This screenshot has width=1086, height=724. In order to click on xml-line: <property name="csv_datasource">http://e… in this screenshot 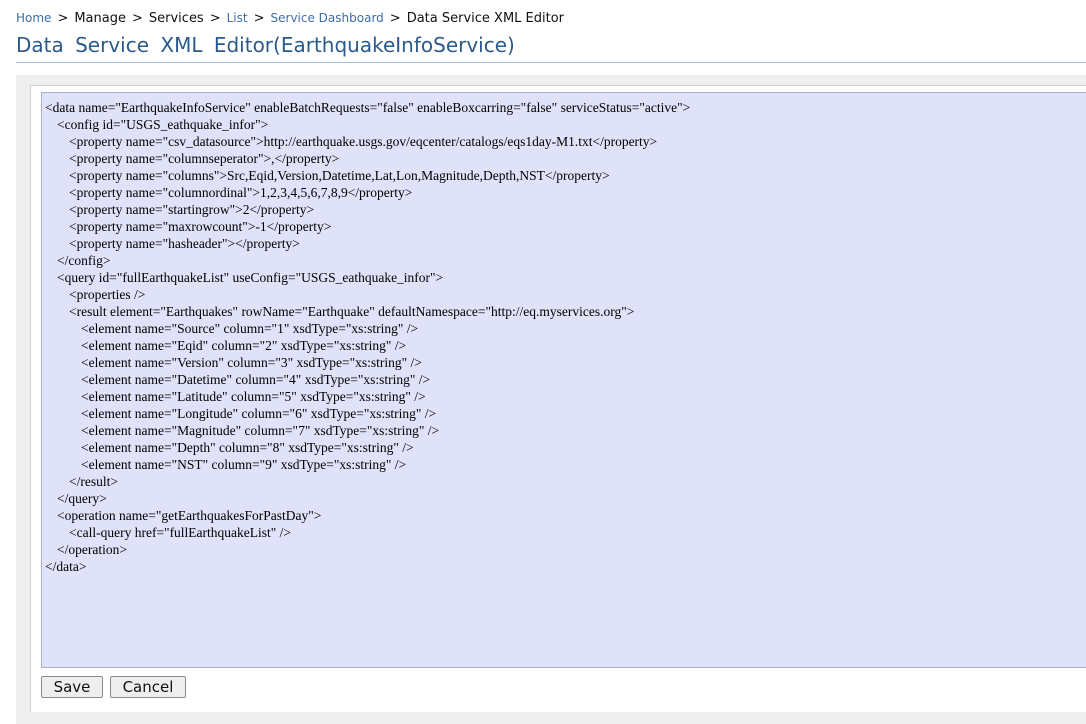, I will do `click(363, 141)`.